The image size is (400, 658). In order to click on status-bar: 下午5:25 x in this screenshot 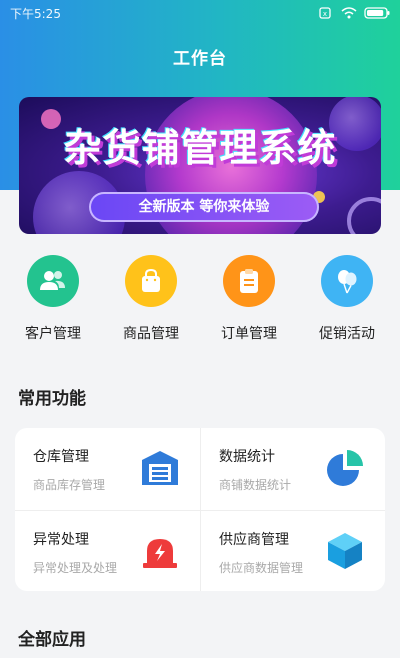, I will do `click(200, 13)`.